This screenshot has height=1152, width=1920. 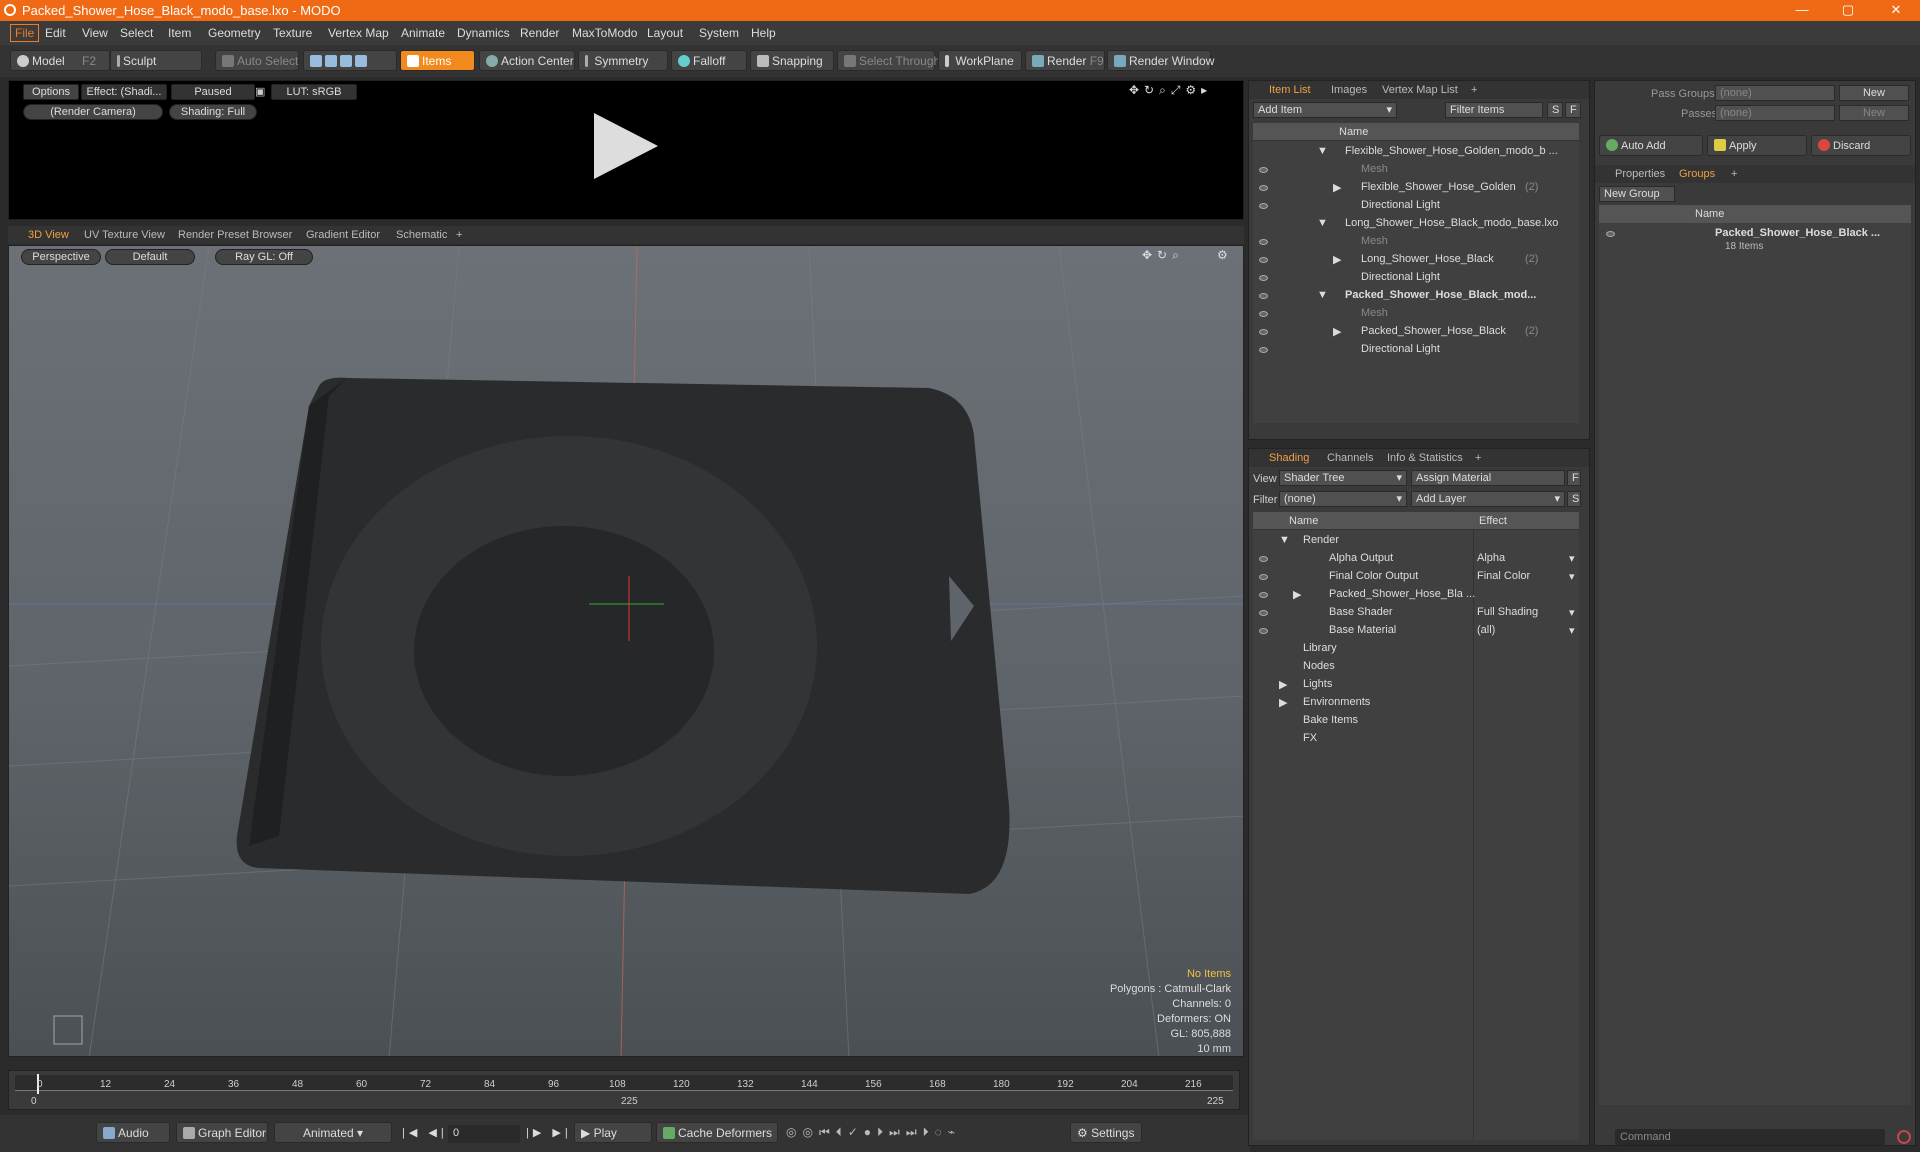 I want to click on menu-layout: Layout, so click(x=665, y=33).